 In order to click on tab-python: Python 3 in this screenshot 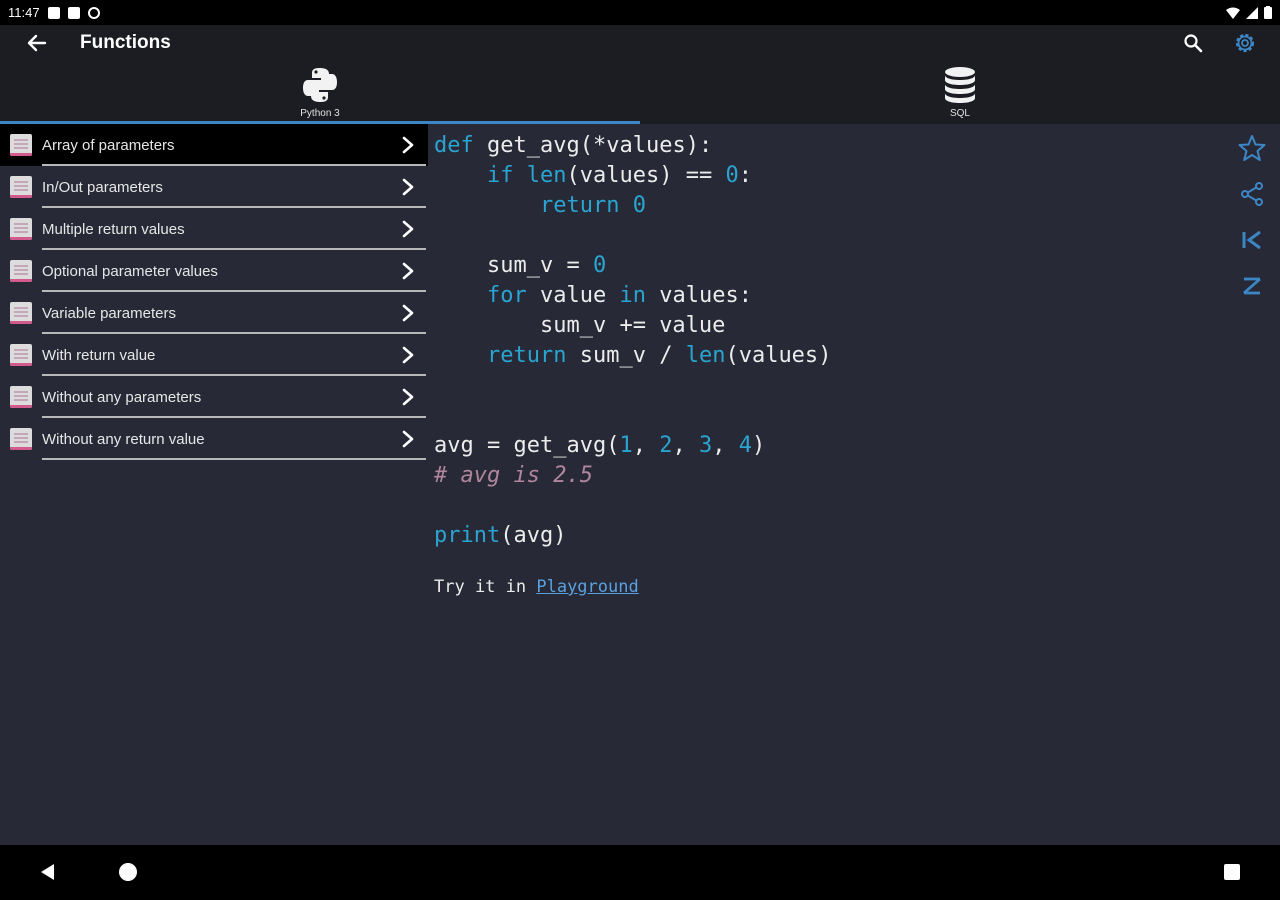, I will do `click(320, 92)`.